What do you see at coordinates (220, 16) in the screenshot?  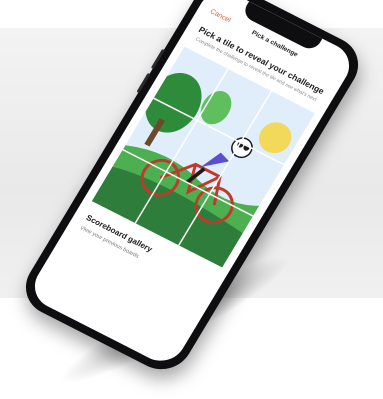 I see `cancel-link: Cancel` at bounding box center [220, 16].